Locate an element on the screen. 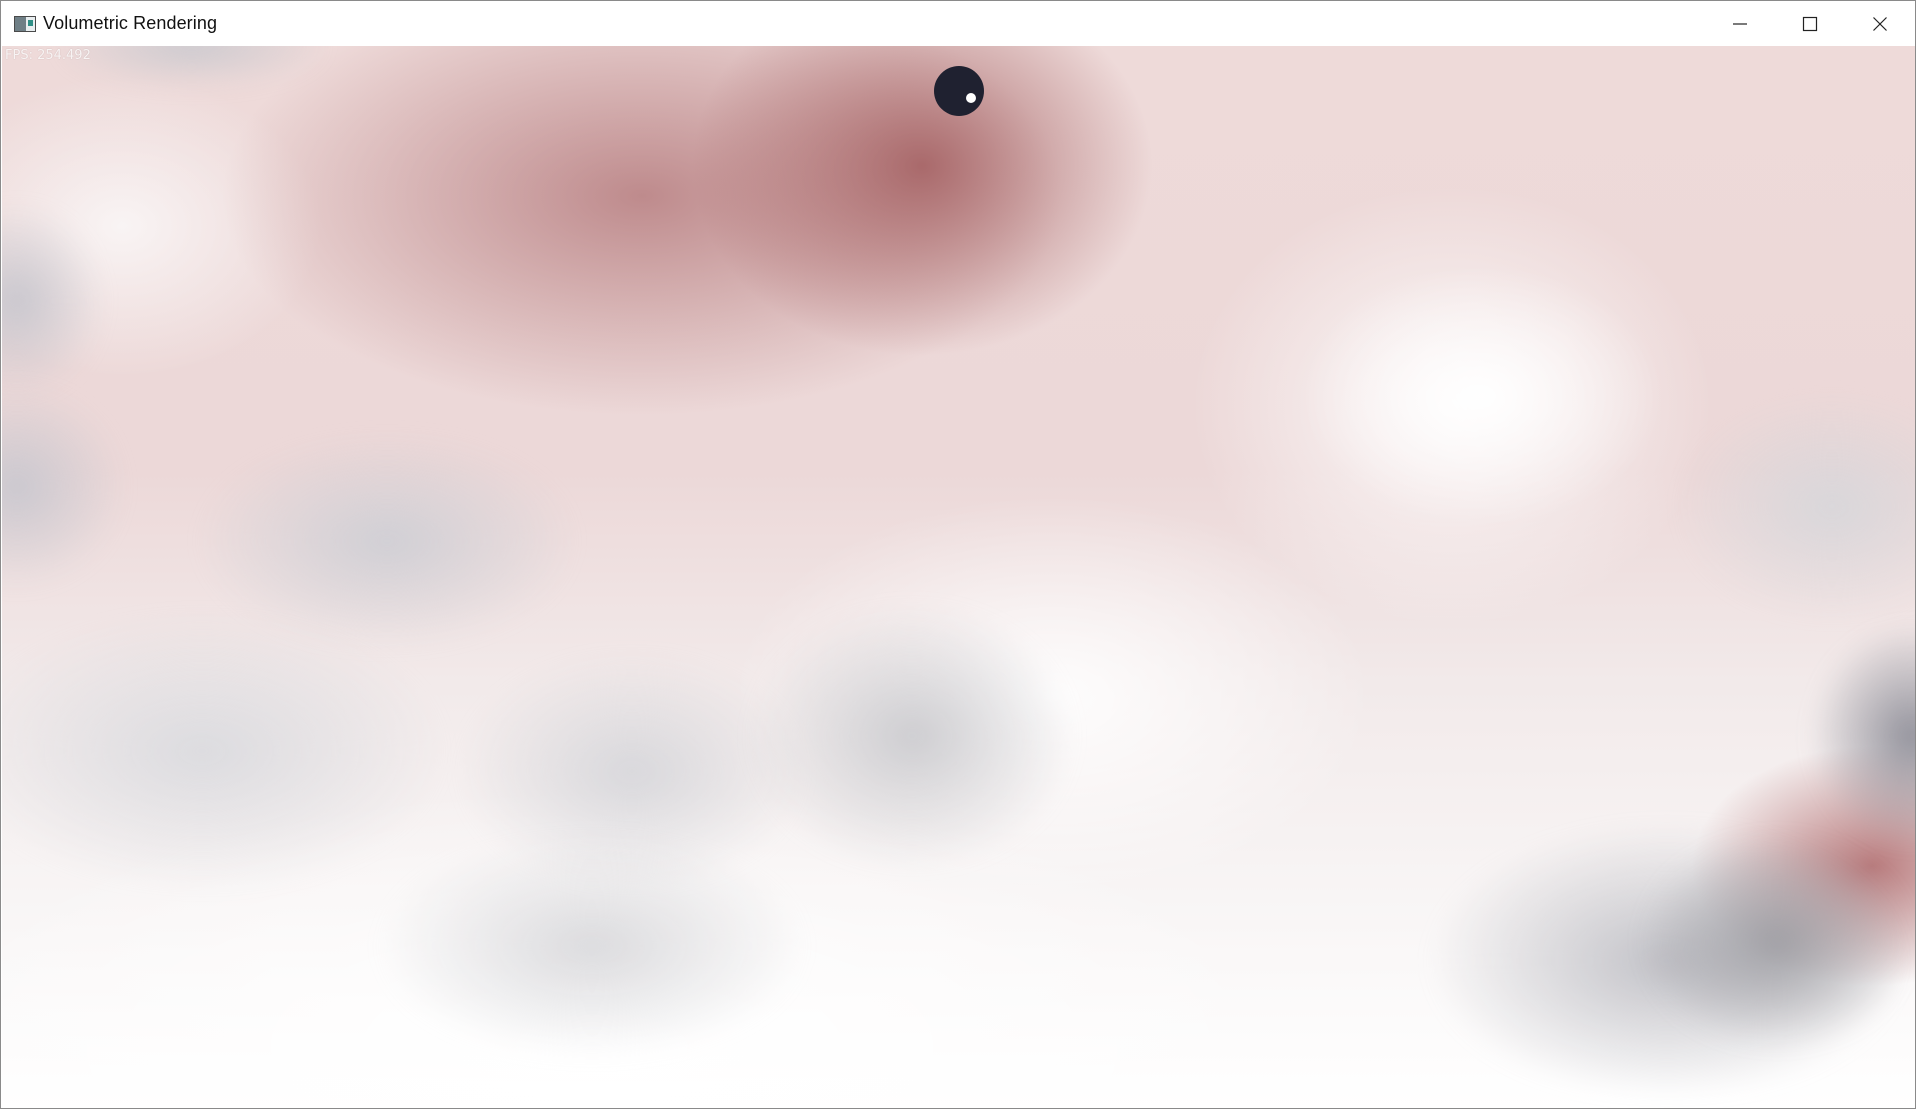  minimize-button is located at coordinates (1740, 23).